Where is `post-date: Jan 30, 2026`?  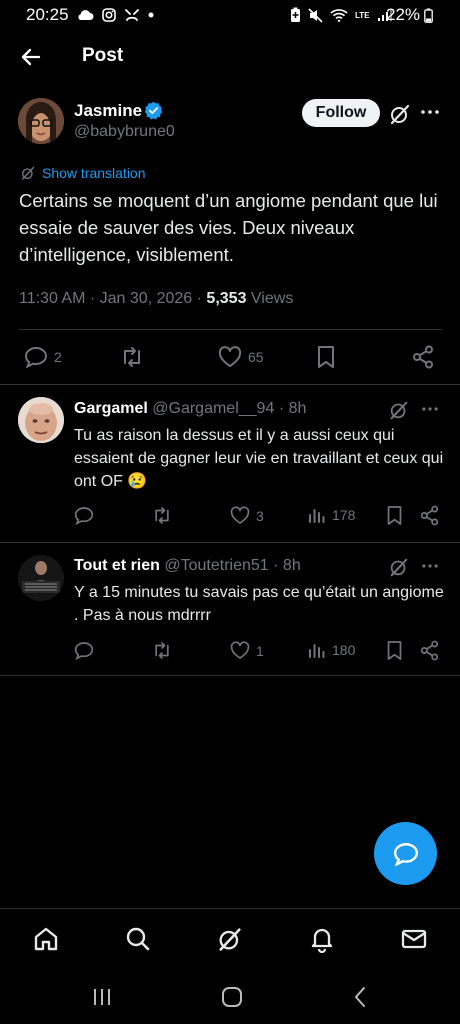
post-date: Jan 30, 2026 is located at coordinates (146, 298).